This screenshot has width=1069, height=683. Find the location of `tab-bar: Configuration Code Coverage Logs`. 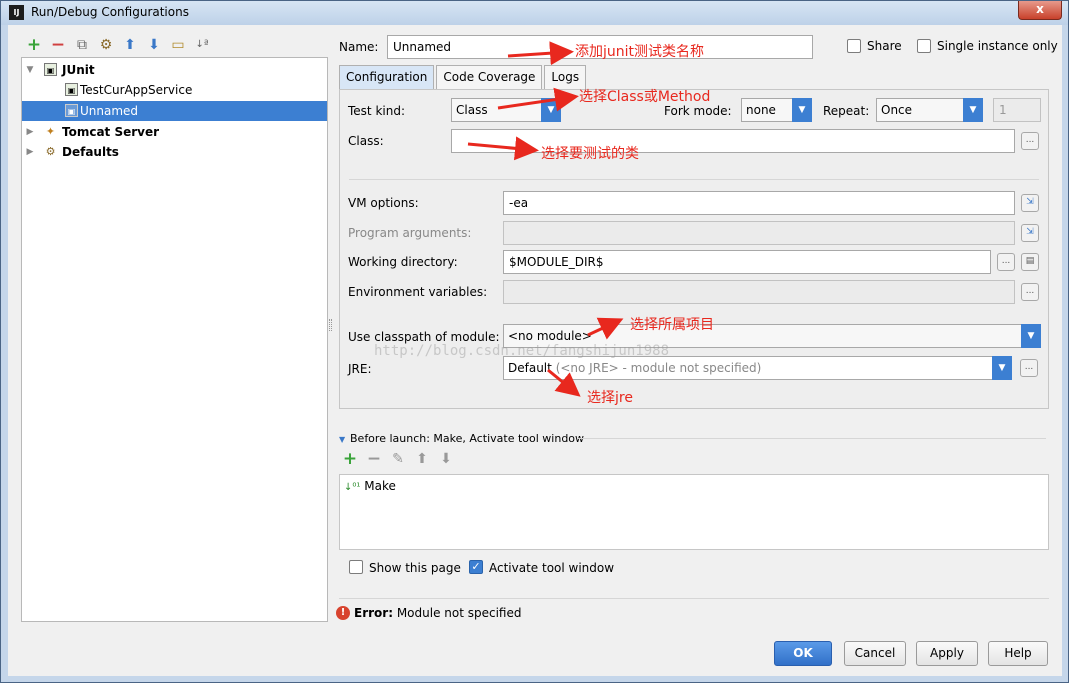

tab-bar: Configuration Code Coverage Logs is located at coordinates (463, 77).